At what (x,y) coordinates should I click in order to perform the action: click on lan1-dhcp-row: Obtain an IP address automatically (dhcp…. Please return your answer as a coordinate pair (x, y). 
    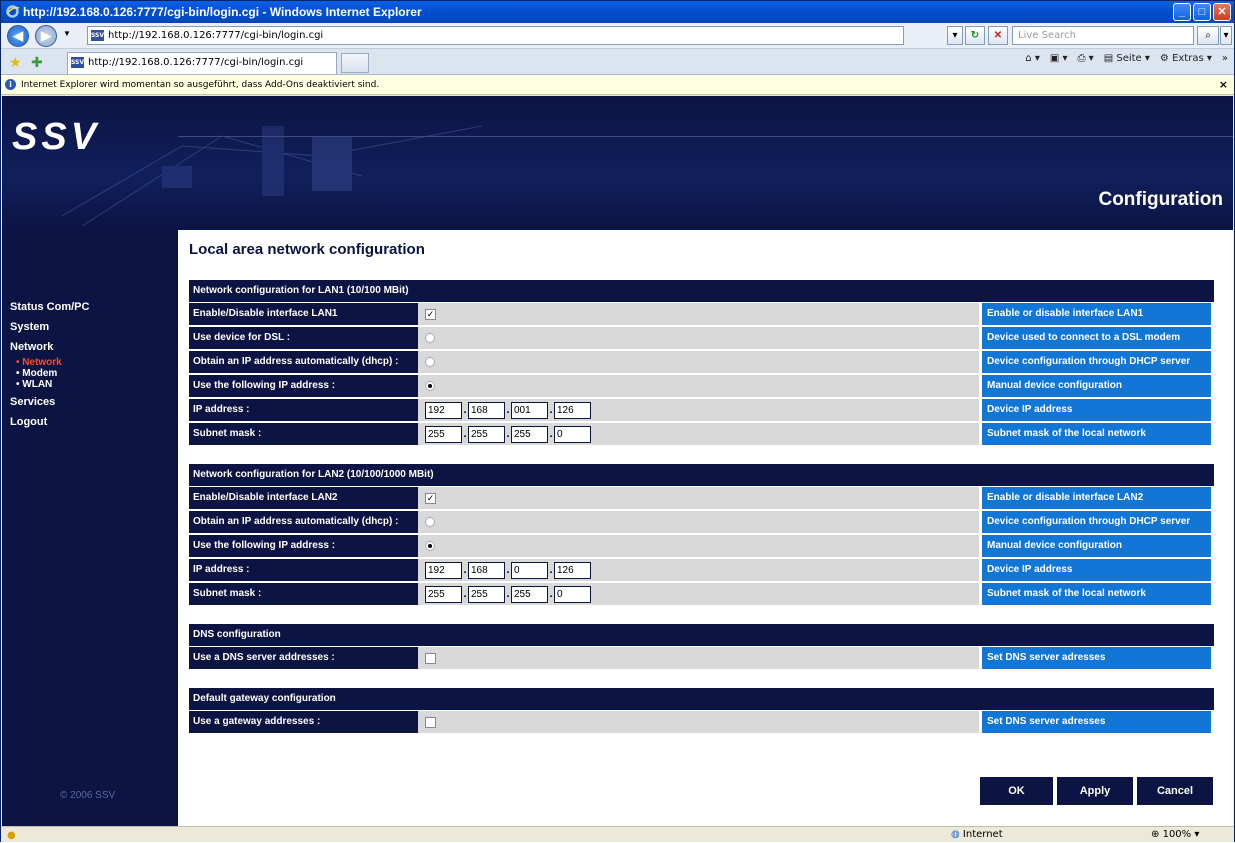
    Looking at the image, I should click on (701, 362).